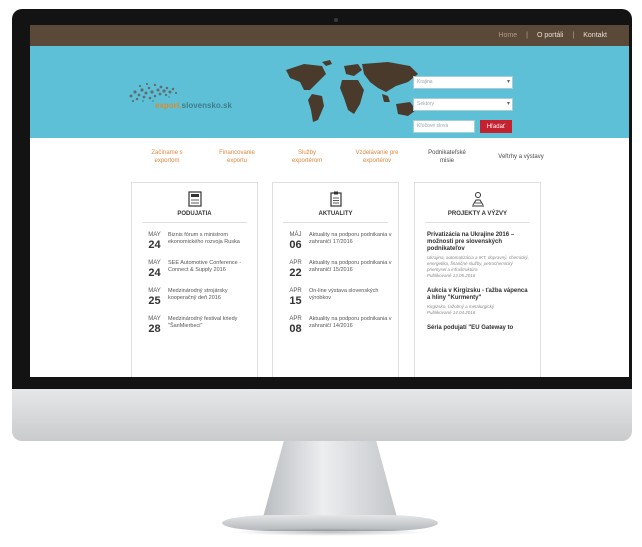  What do you see at coordinates (336, 20) in the screenshot?
I see `camera-dot` at bounding box center [336, 20].